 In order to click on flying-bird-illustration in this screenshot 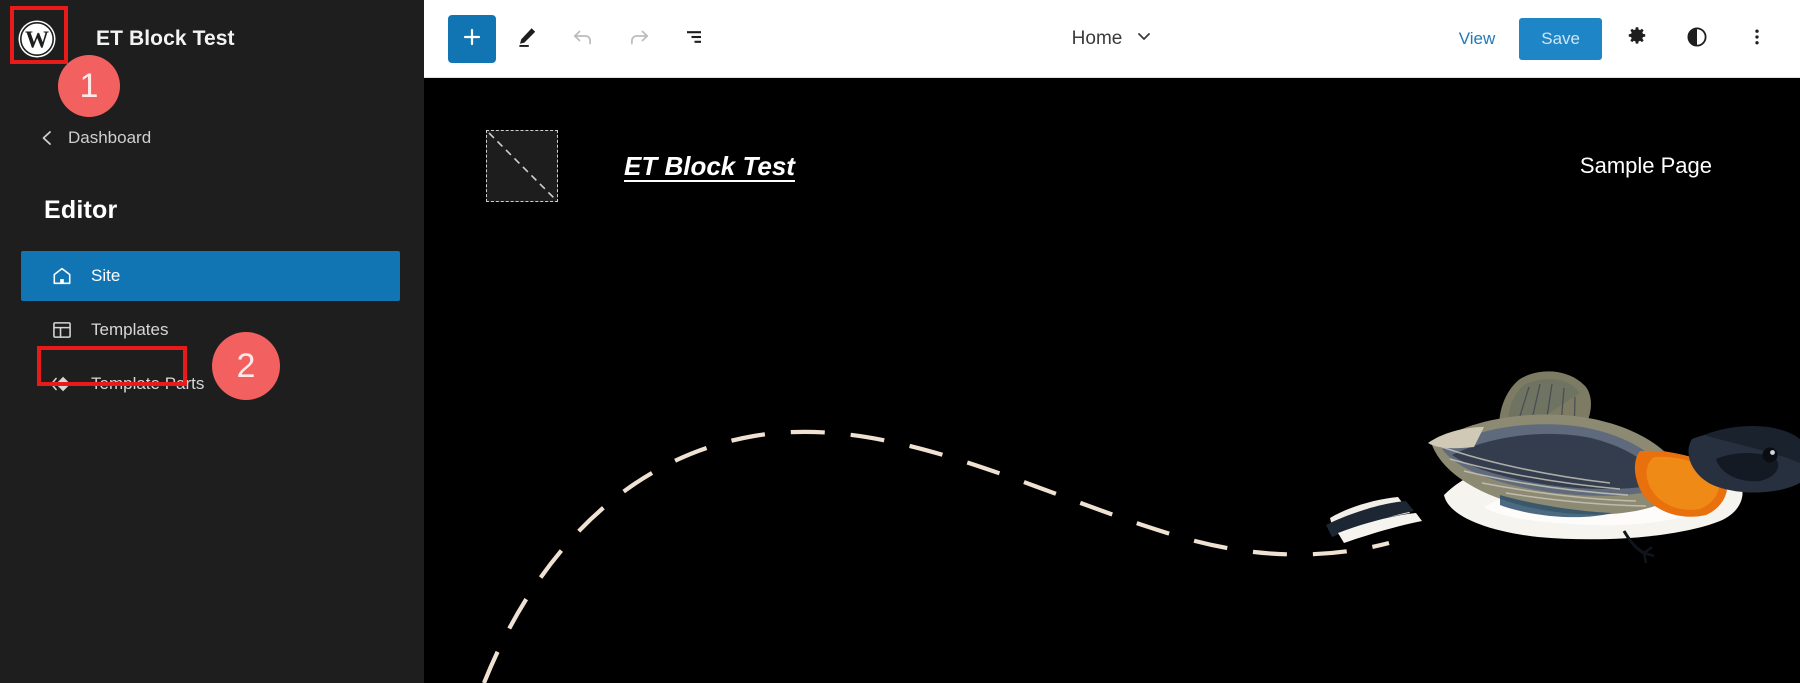, I will do `click(1563, 467)`.